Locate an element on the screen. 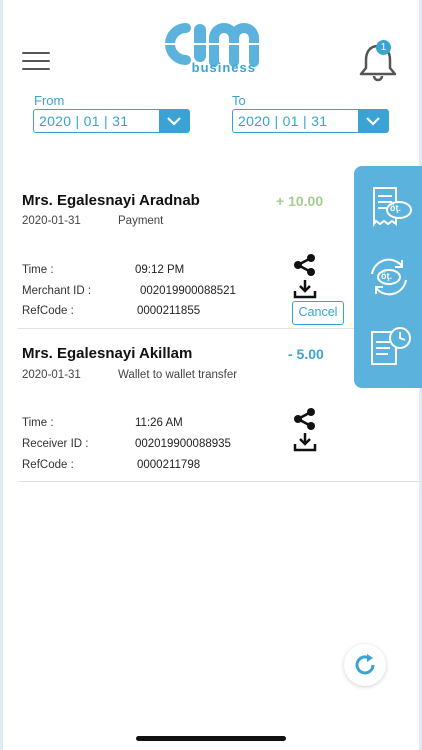 Image resolution: width=422 pixels, height=750 pixels. receipt-icon: öţ. is located at coordinates (389, 207).